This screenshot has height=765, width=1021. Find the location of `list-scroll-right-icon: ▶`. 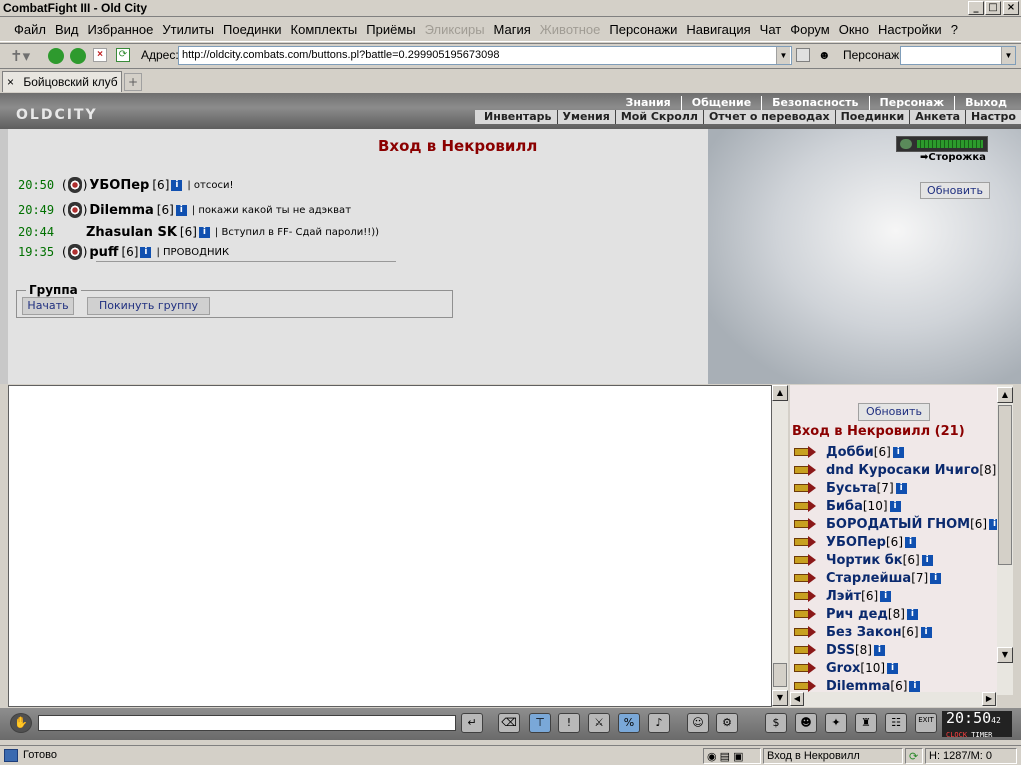

list-scroll-right-icon: ▶ is located at coordinates (989, 699).